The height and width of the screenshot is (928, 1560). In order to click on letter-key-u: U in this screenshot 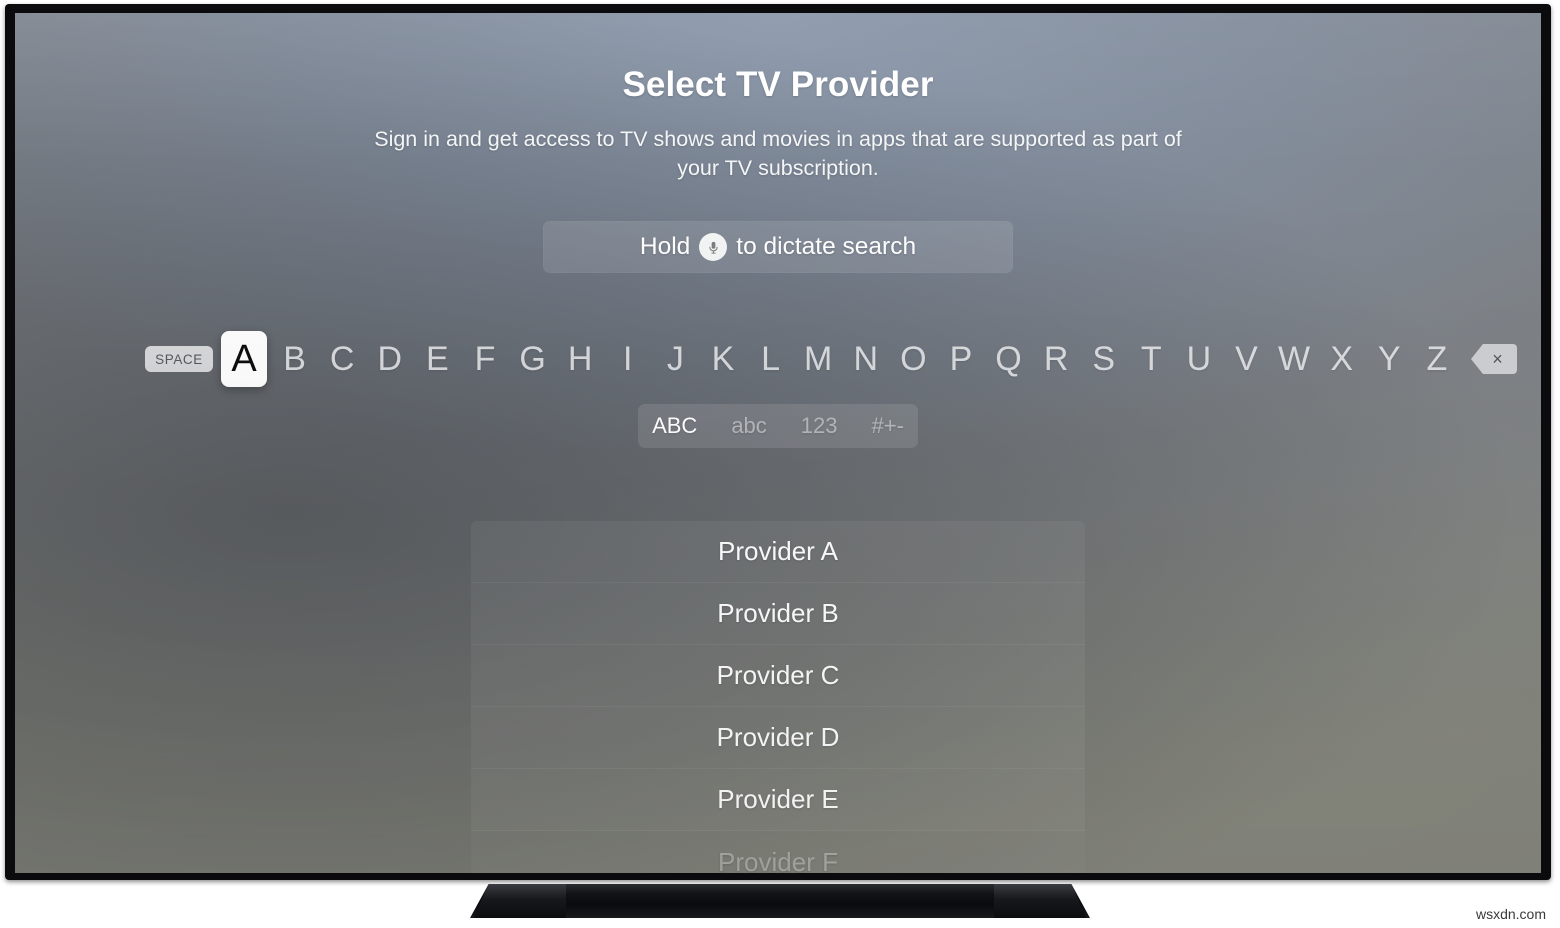, I will do `click(1199, 359)`.